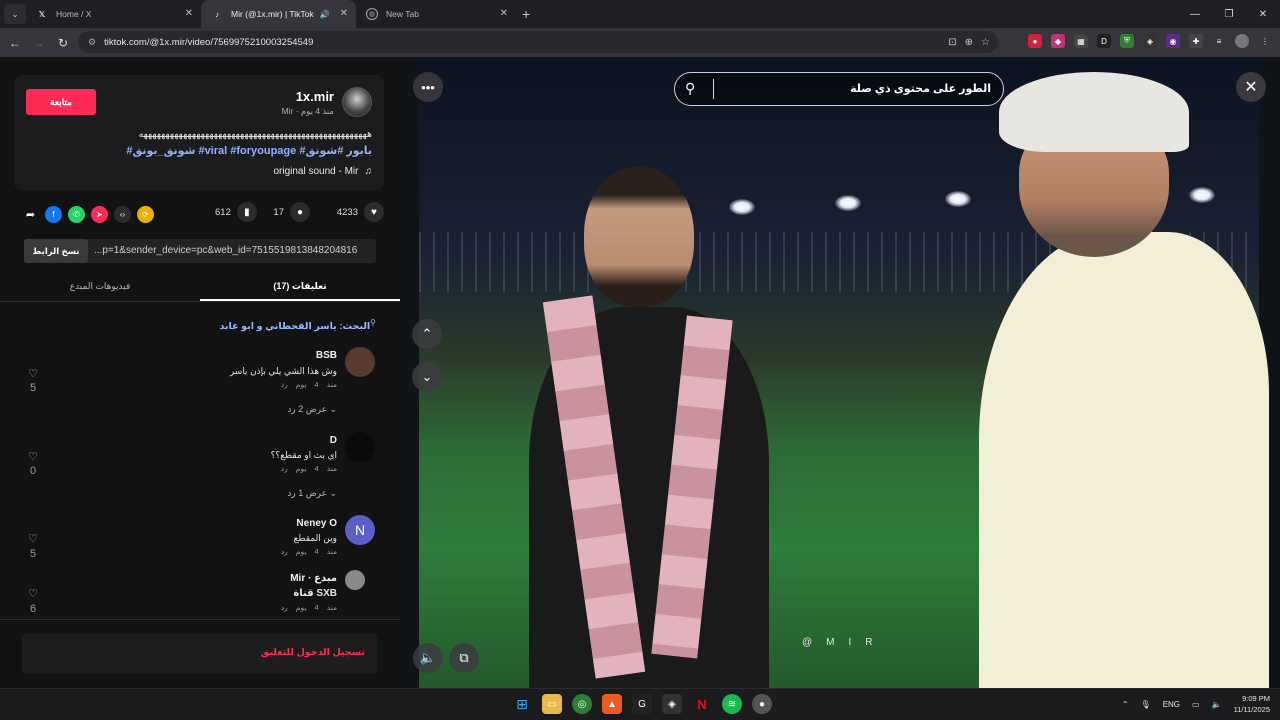 This screenshot has height=720, width=1280. I want to click on install-app-icon: ⊡, so click(952, 42).